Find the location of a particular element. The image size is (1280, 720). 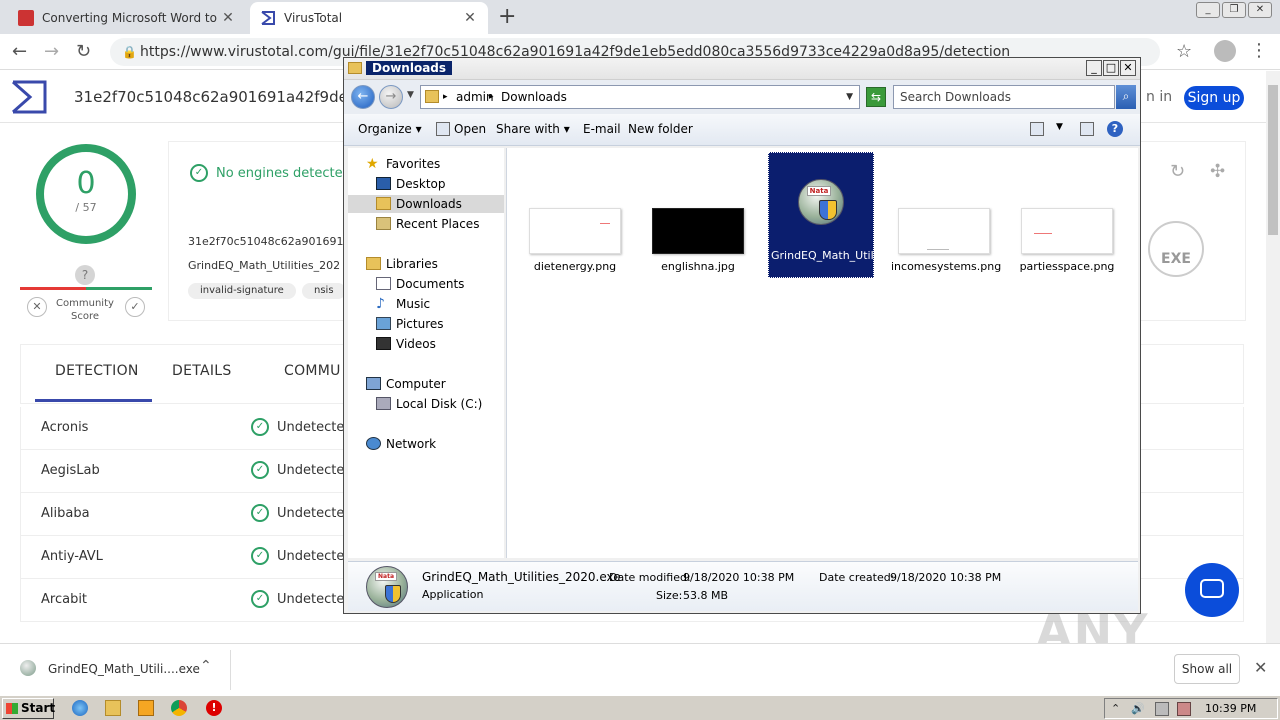

nav-music: ♪ Music is located at coordinates (426, 304).